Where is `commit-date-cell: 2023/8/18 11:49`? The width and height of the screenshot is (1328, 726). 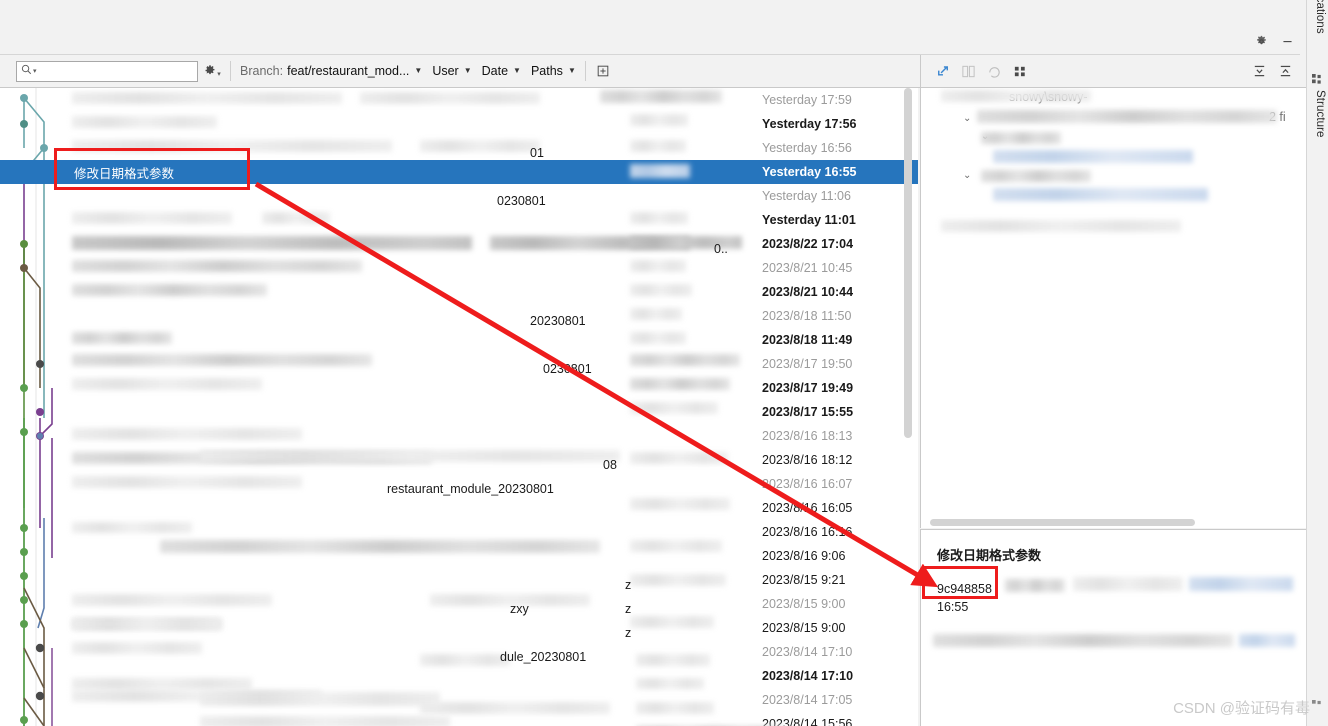
commit-date-cell: 2023/8/18 11:49 is located at coordinates (830, 340).